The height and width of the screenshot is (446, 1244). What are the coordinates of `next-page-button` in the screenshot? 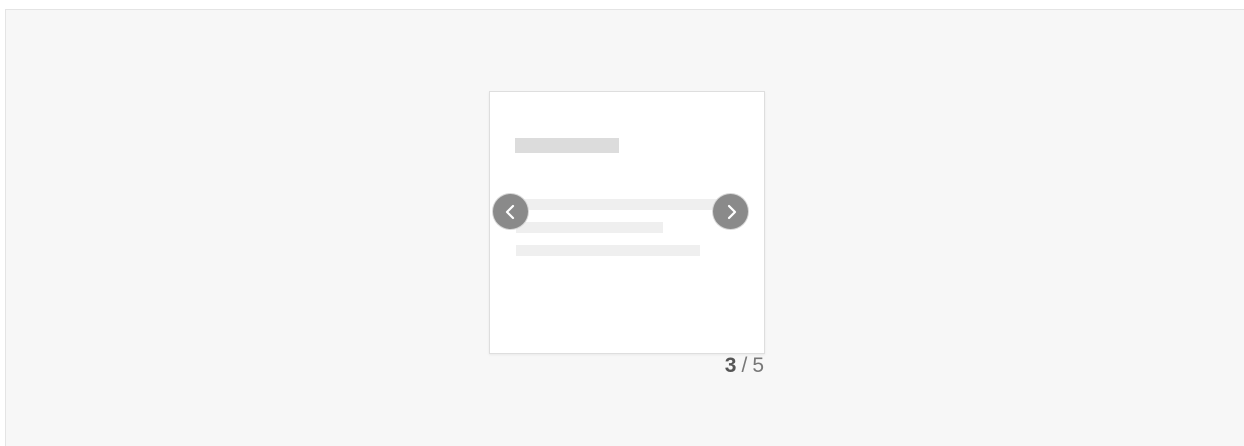 It's located at (730, 211).